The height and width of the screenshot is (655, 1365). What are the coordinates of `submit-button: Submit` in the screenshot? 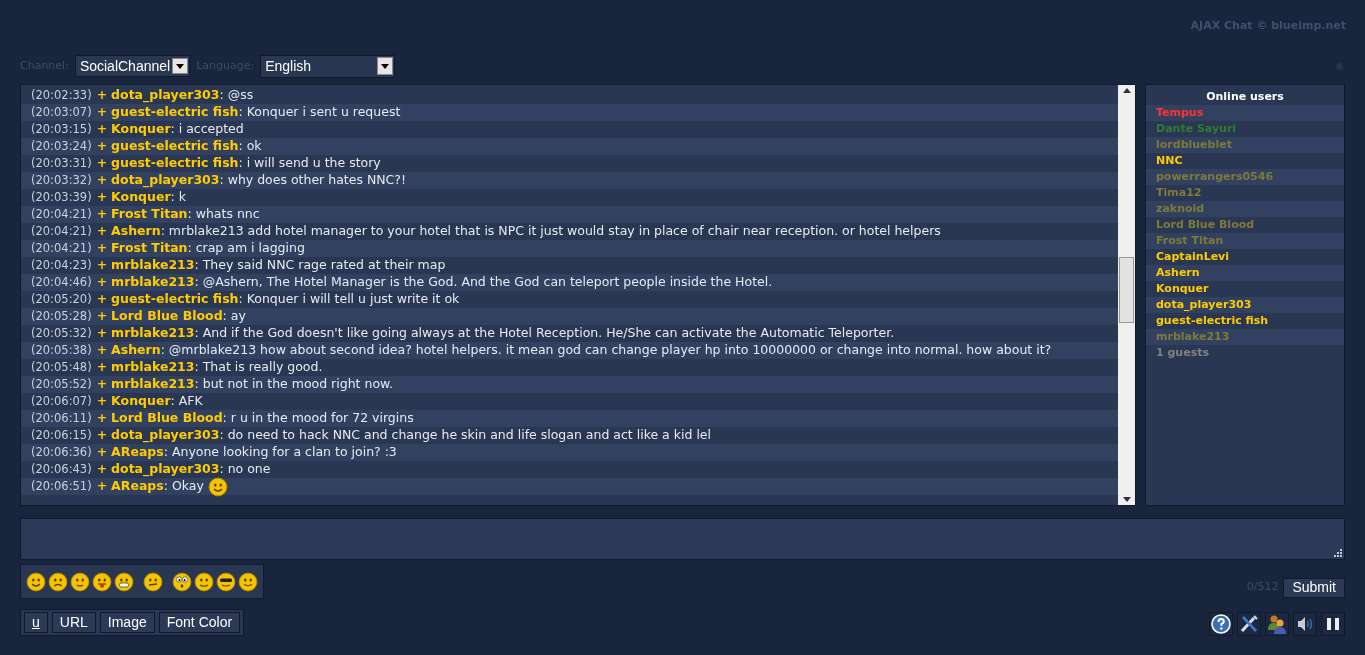 It's located at (1314, 587).